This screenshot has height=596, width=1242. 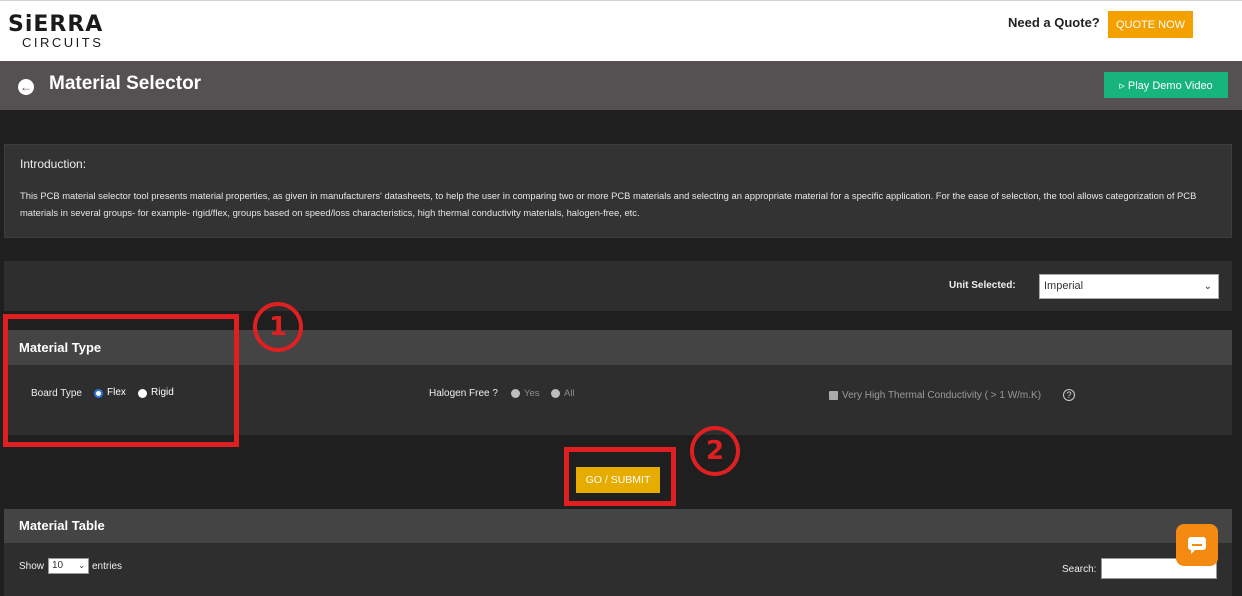 I want to click on top-bar, so click(x=621, y=30).